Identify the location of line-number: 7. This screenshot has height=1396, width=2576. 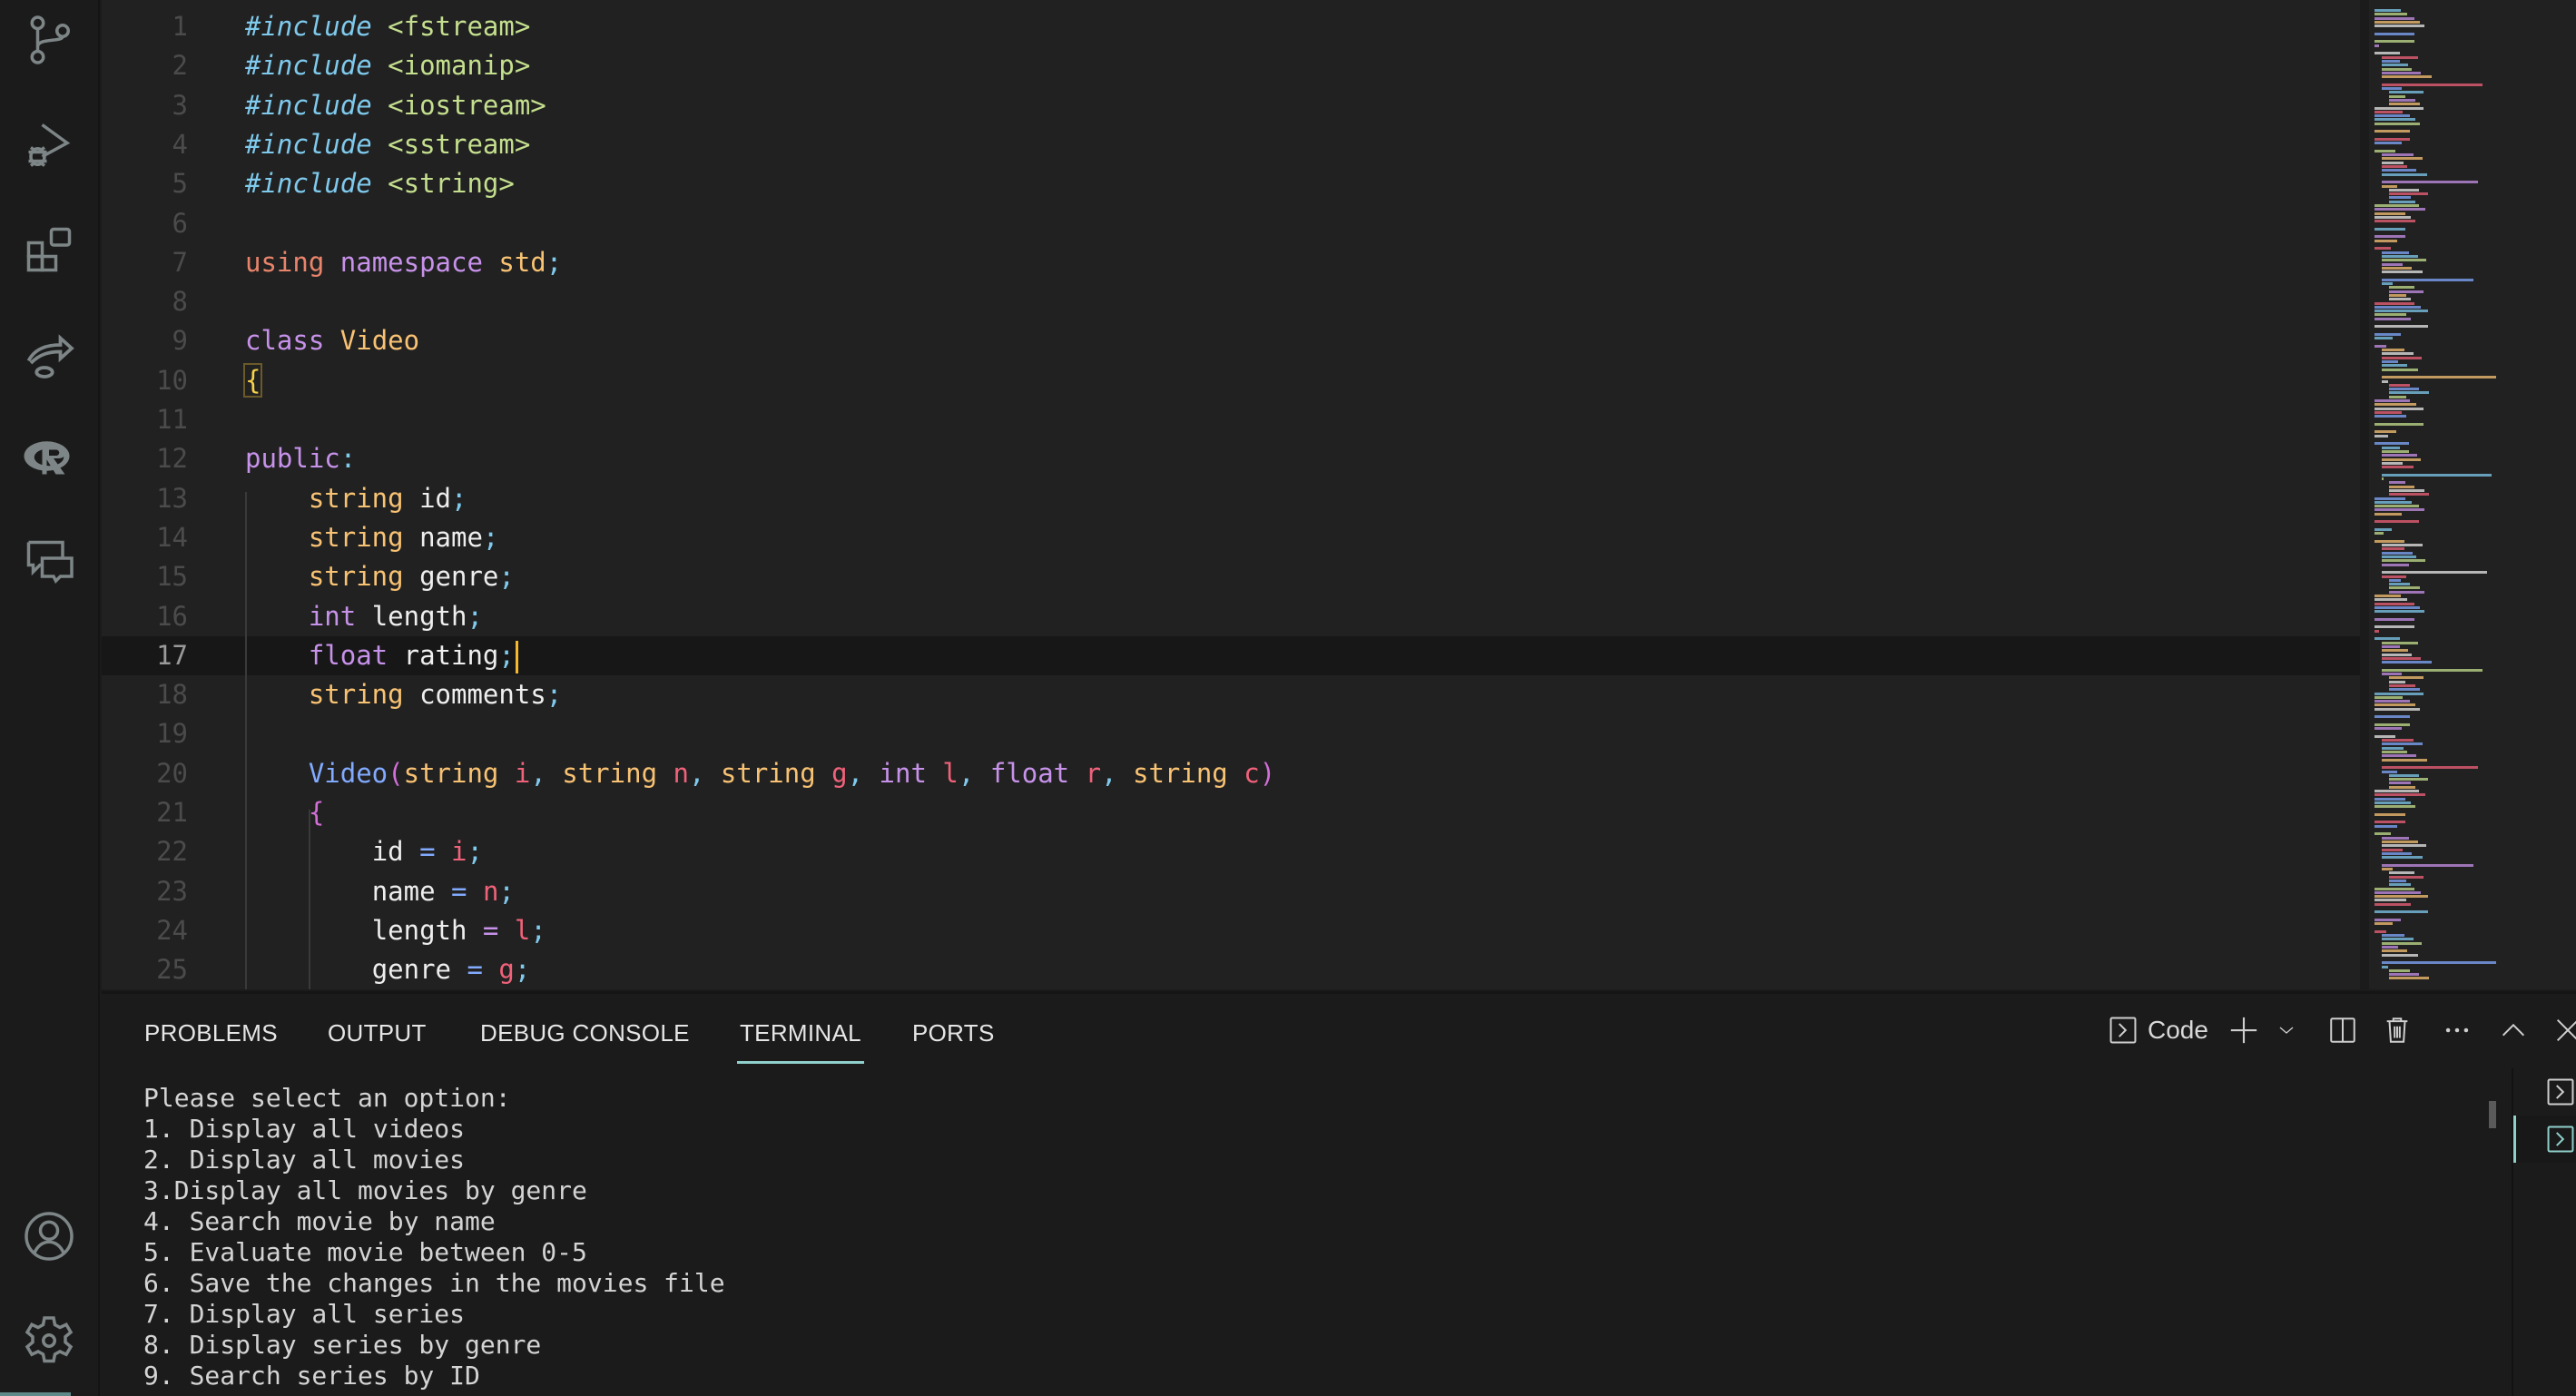
(180, 262).